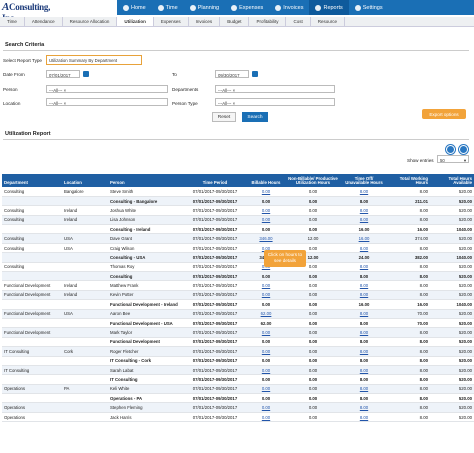 This screenshot has width=474, height=453. What do you see at coordinates (408, 389) in the screenshot?
I see `cell-work: 8.00` at bounding box center [408, 389].